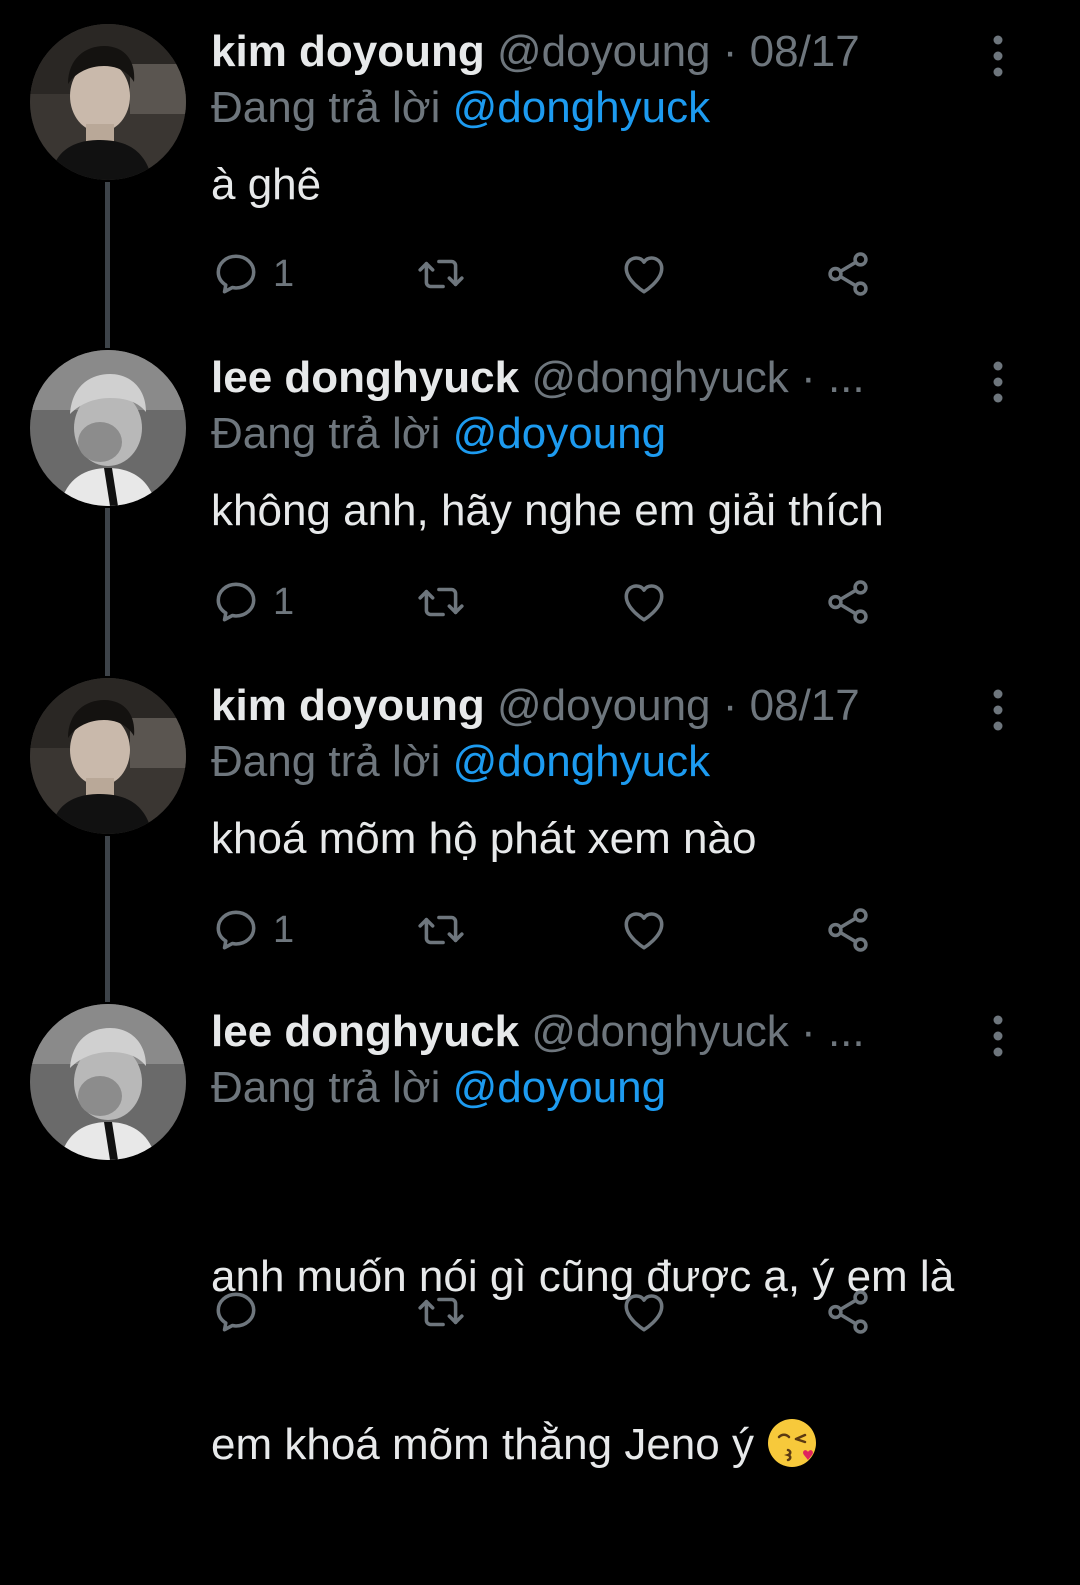 This screenshot has width=1080, height=1585. I want to click on tweet-text: không anh, hãy nghe em giải thích, so click(547, 510).